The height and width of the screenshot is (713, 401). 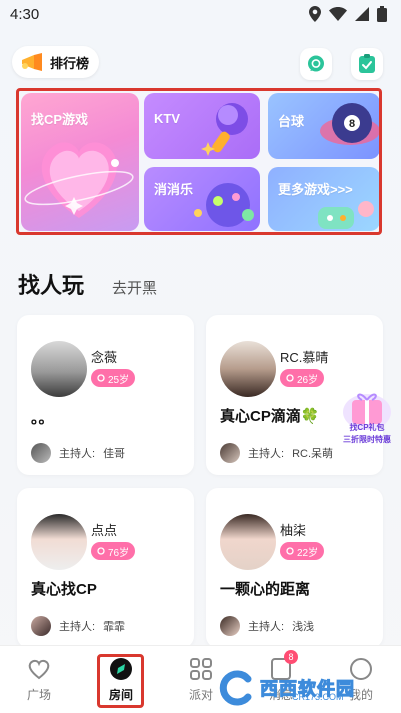 I want to click on trumpet-icon, so click(x=32, y=62).